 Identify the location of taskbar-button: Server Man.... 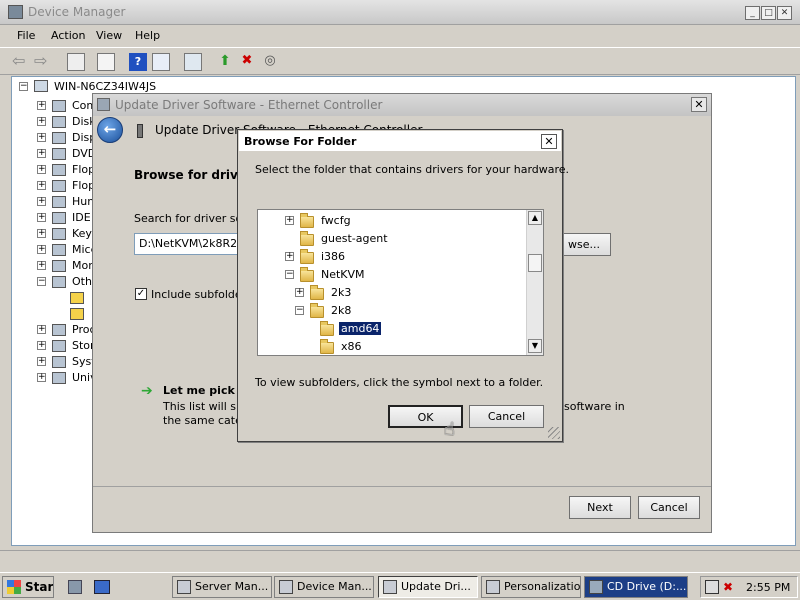
(222, 587).